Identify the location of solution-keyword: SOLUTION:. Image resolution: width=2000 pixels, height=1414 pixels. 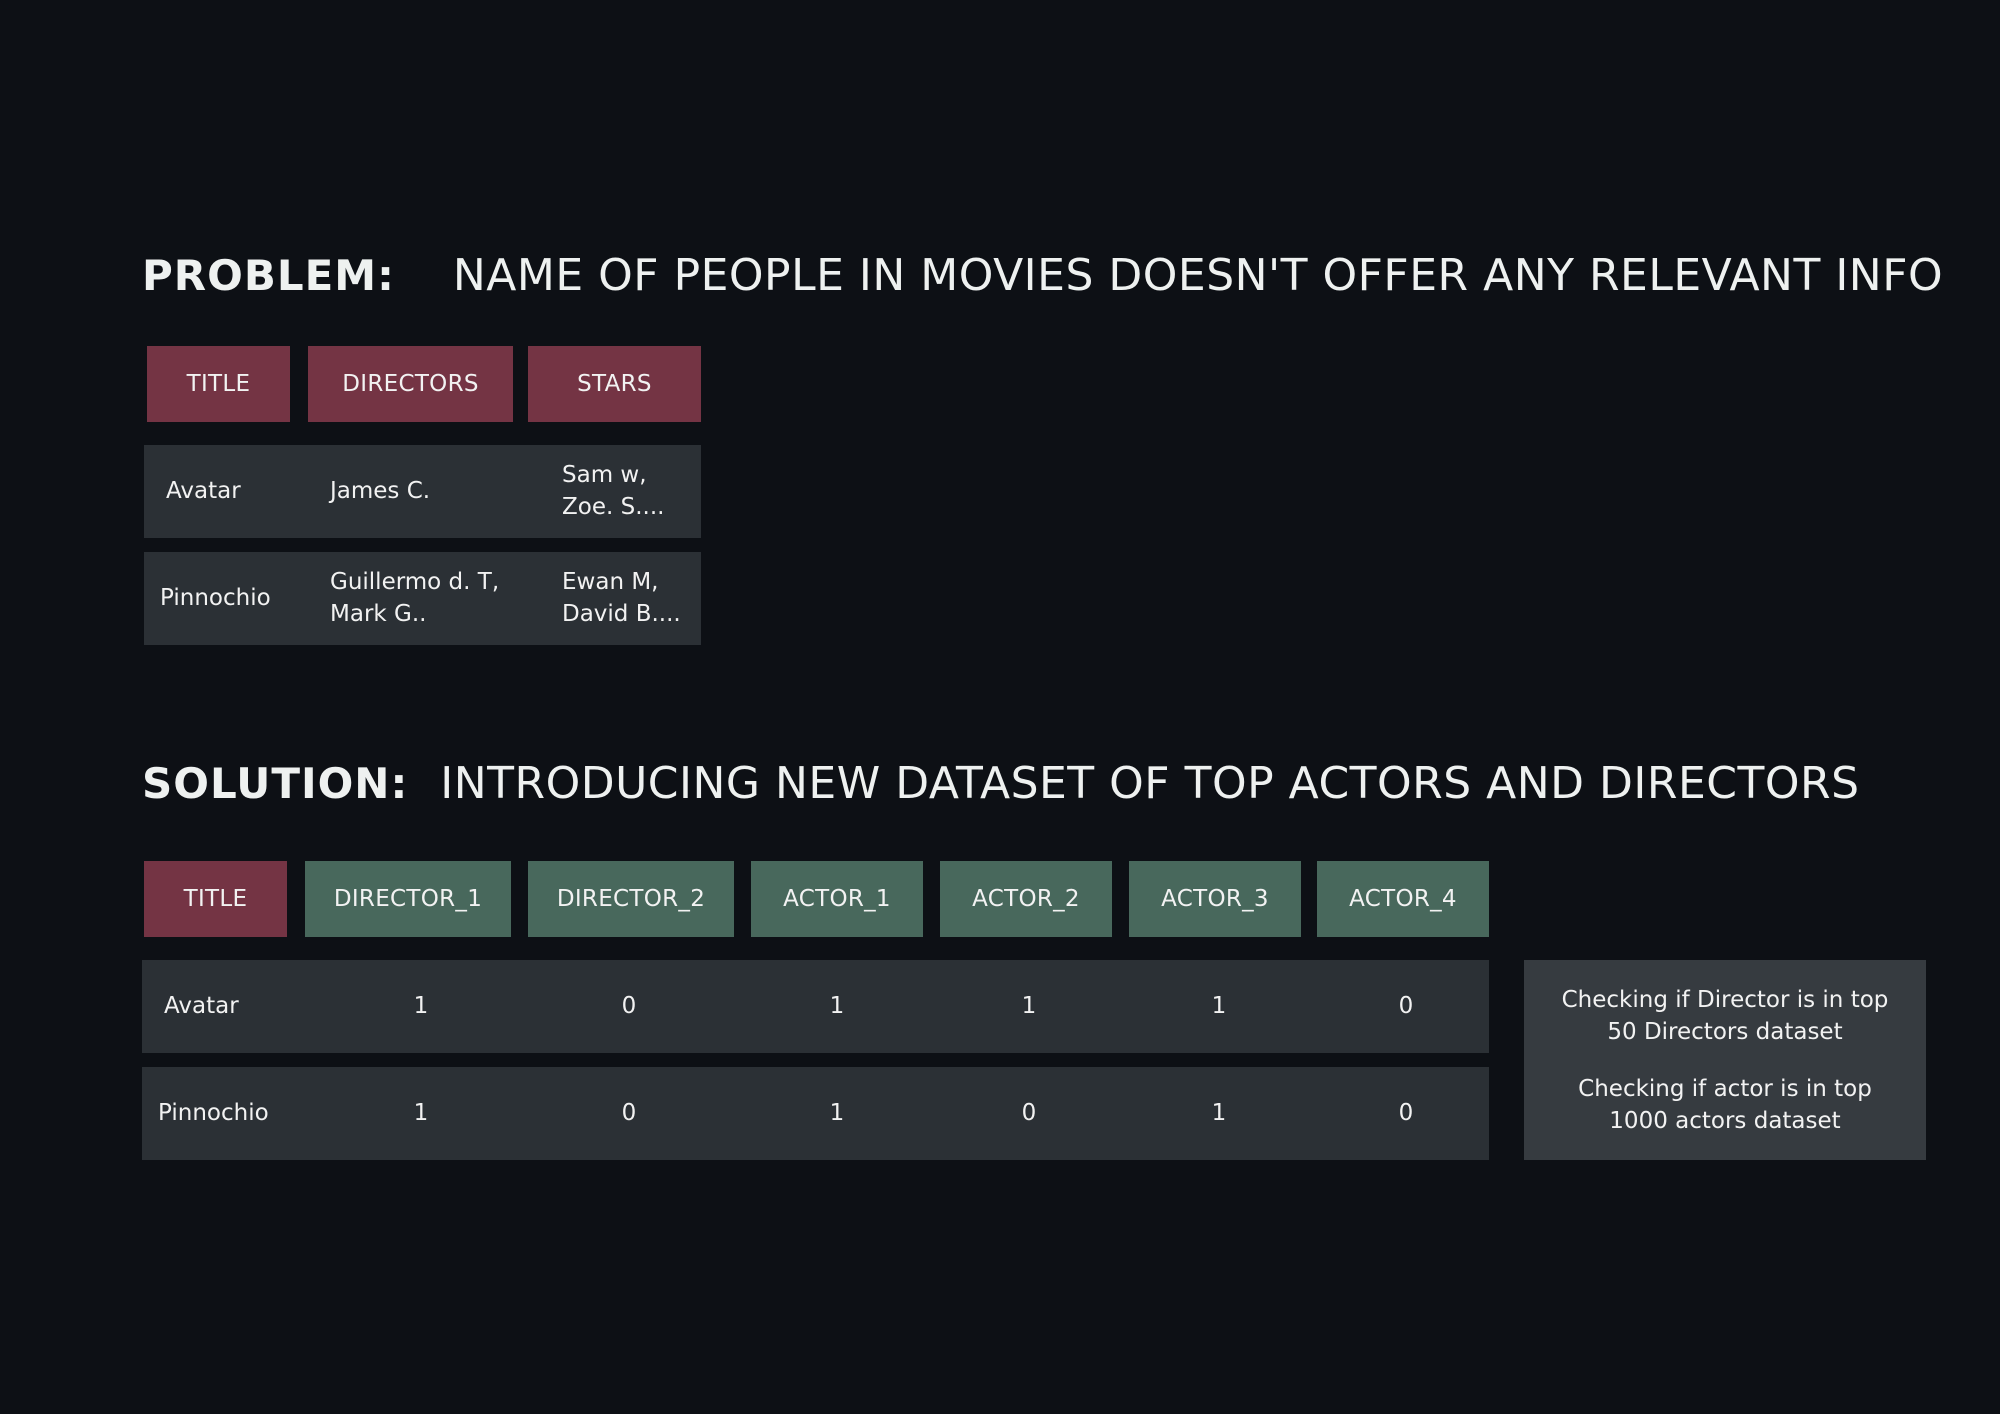
(275, 783).